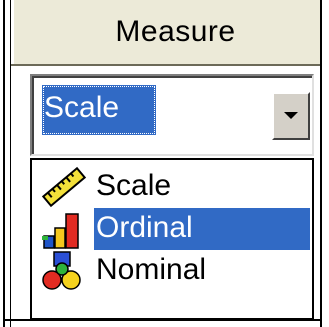 The image size is (329, 327). I want to click on dropdown-item-nominal: Nominal, so click(172, 271).